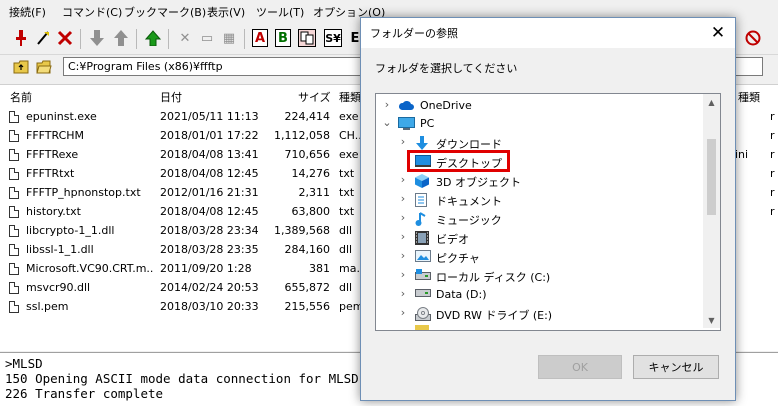 Image resolution: width=778 pixels, height=406 pixels. What do you see at coordinates (311, 211) in the screenshot?
I see `file-size: 63,800` at bounding box center [311, 211].